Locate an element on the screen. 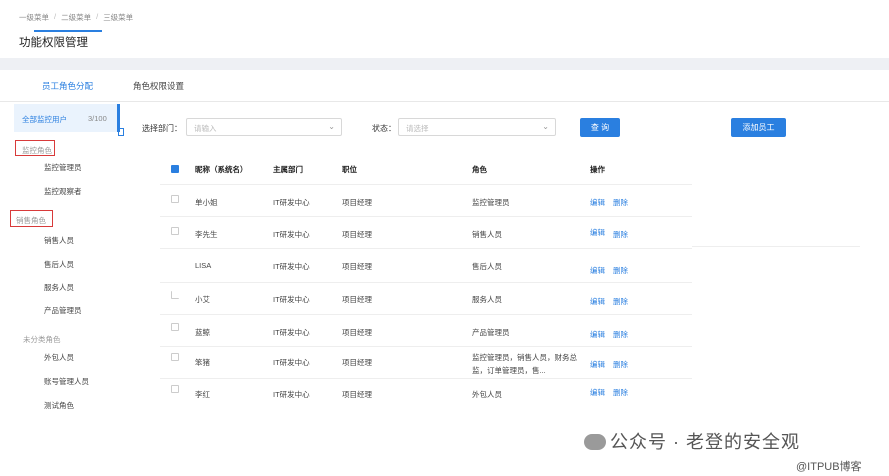 This screenshot has height=476, width=889. cell-name: 李红 is located at coordinates (202, 394).